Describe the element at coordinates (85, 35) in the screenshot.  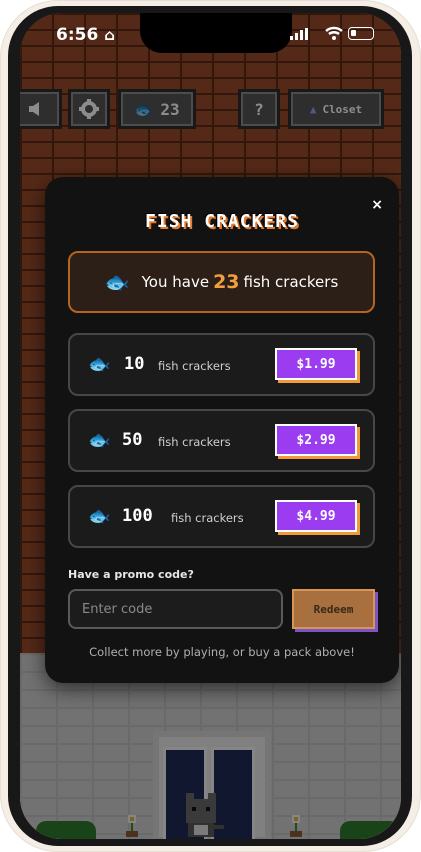
I see `status-time: 6:56 ⌂` at that location.